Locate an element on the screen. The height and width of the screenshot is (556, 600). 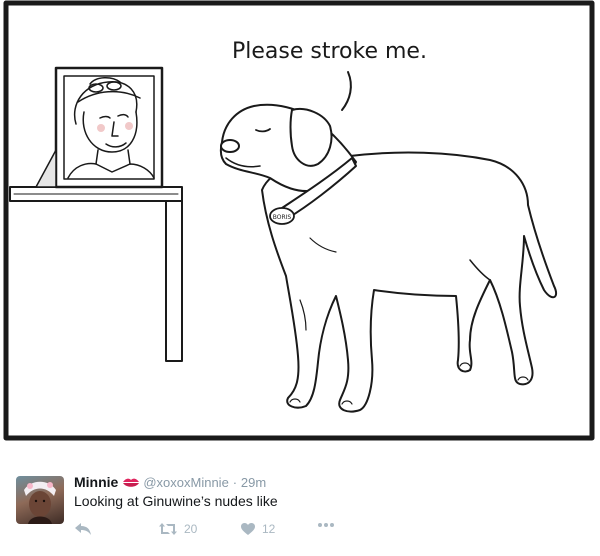
collar-tag-text: BORIS is located at coordinates (282, 217).